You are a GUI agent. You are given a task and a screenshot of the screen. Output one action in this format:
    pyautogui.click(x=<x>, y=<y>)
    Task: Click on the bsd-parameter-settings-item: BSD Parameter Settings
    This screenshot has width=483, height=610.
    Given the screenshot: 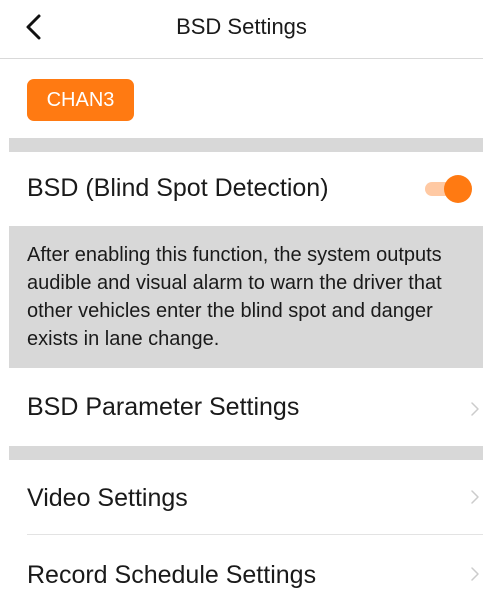 What is the action you would take?
    pyautogui.click(x=241, y=407)
    